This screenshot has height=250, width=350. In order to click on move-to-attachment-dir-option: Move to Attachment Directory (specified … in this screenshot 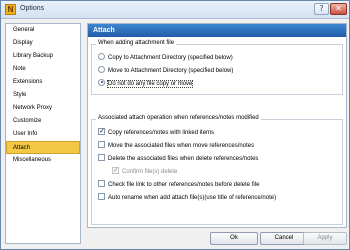, I will do `click(166, 70)`.